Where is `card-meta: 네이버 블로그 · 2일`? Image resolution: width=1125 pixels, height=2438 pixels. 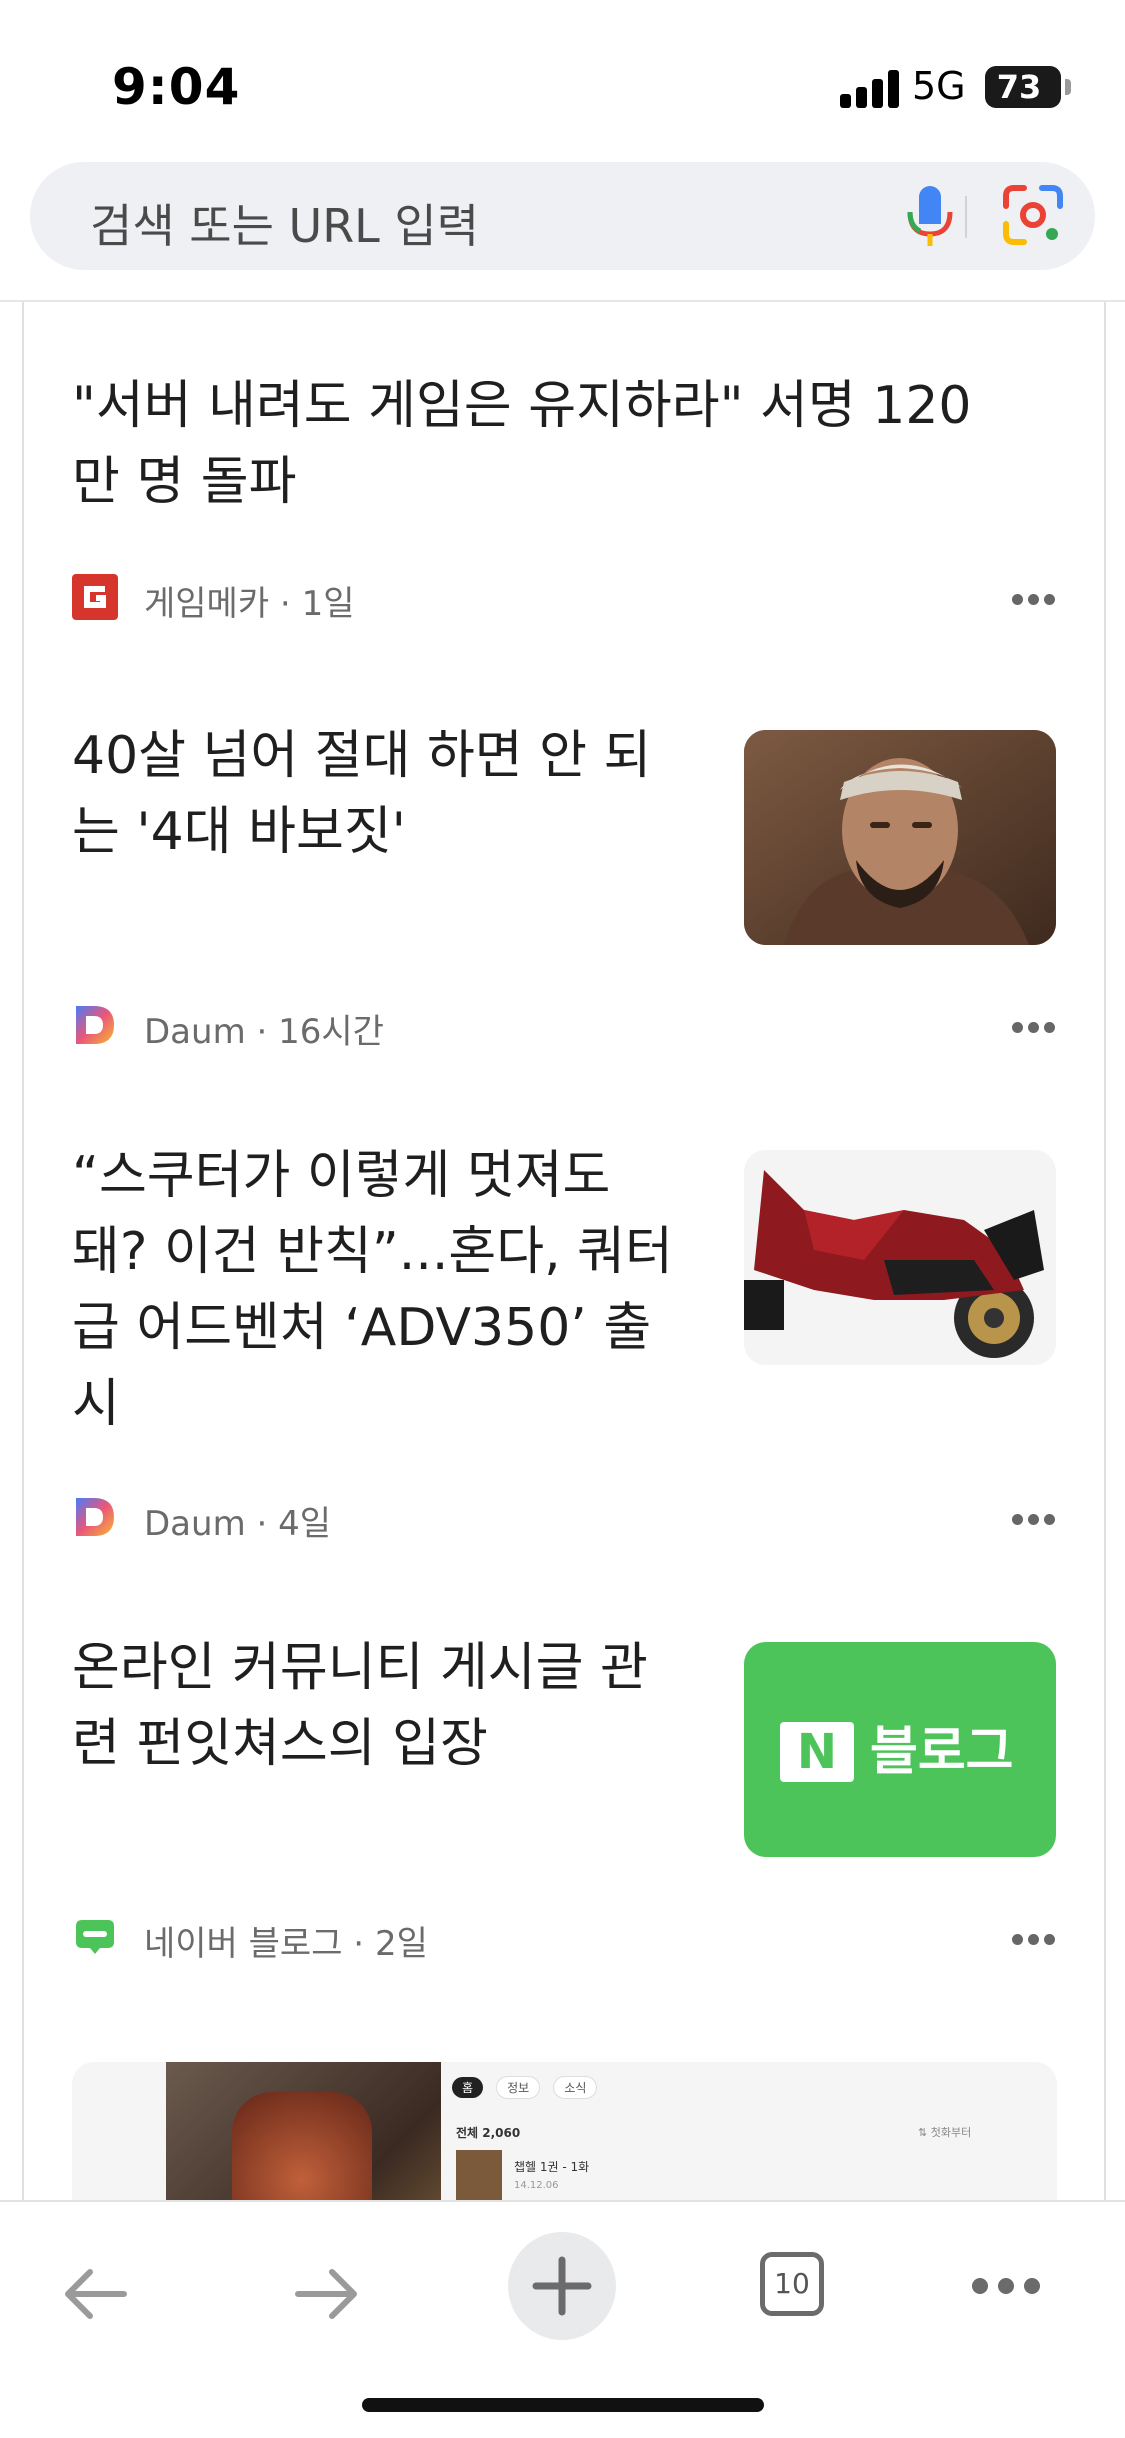
card-meta: 네이버 블로그 · 2일 is located at coordinates (572, 1938).